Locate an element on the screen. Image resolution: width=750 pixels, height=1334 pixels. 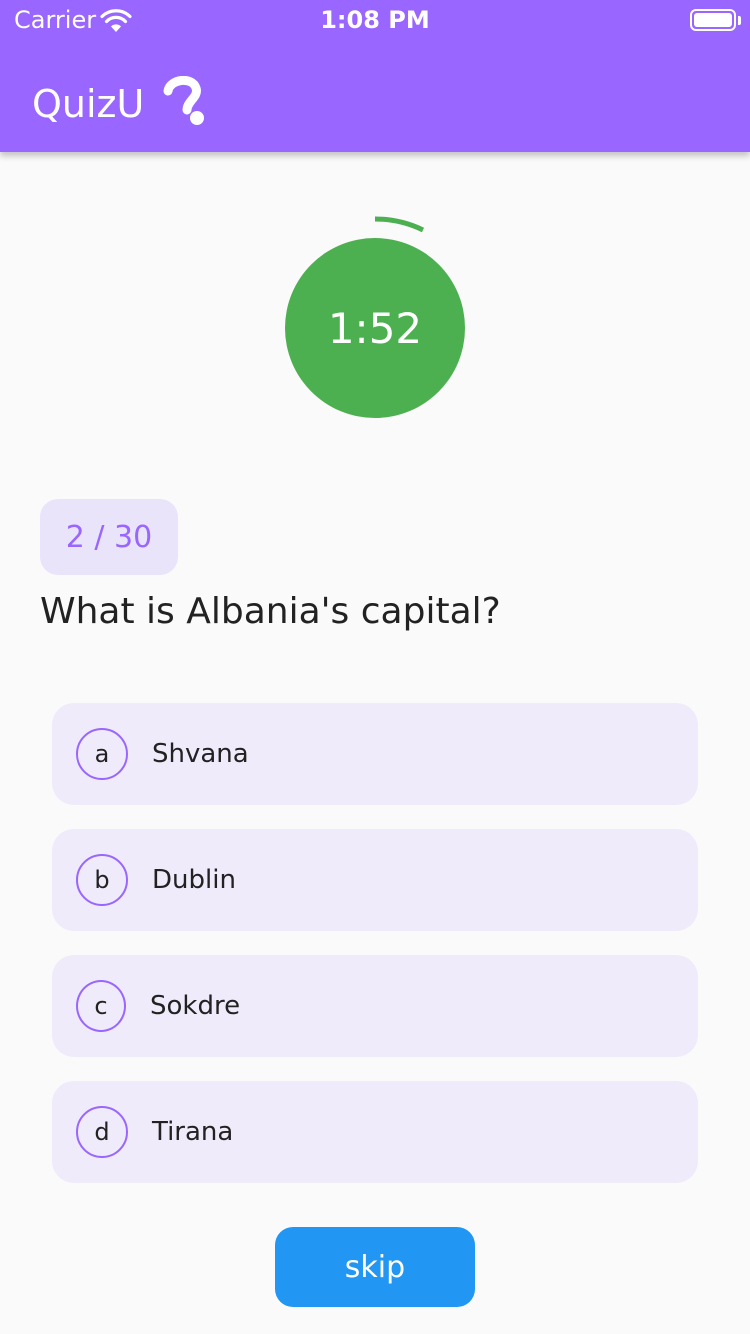
option-letter-badge: a is located at coordinates (102, 754).